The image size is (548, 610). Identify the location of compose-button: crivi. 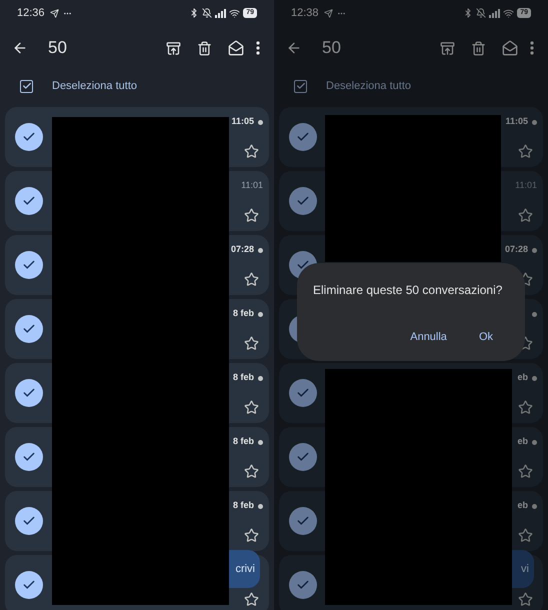
(244, 569).